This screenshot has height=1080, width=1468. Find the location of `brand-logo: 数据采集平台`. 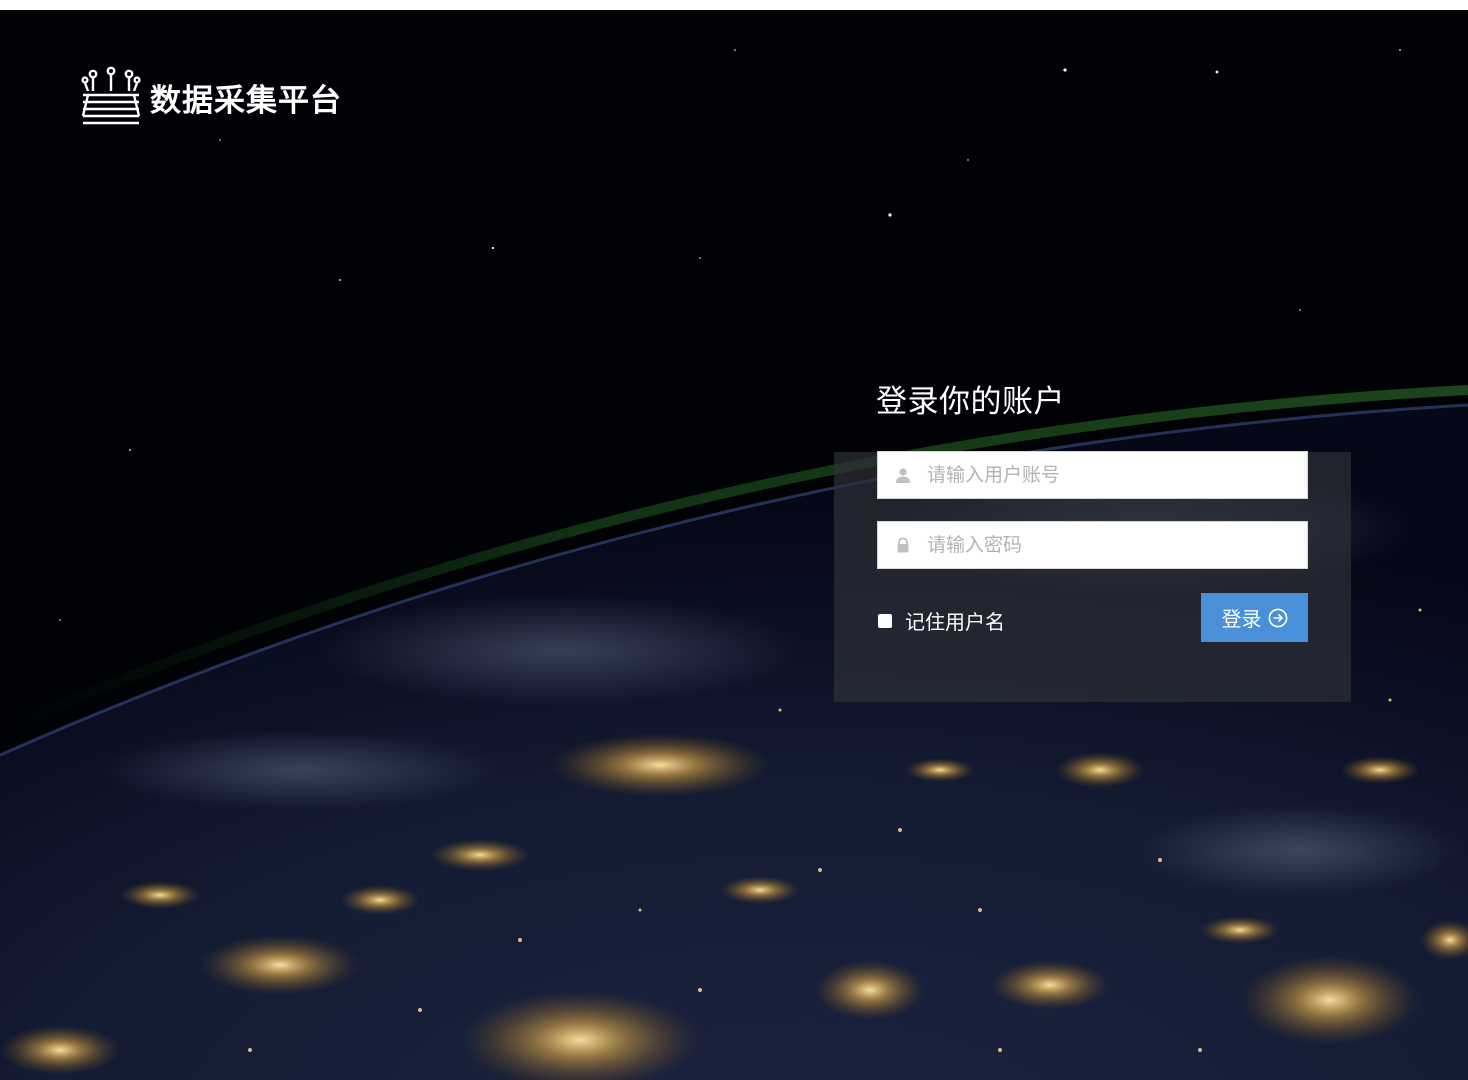

brand-logo: 数据采集平台 is located at coordinates (211, 97).